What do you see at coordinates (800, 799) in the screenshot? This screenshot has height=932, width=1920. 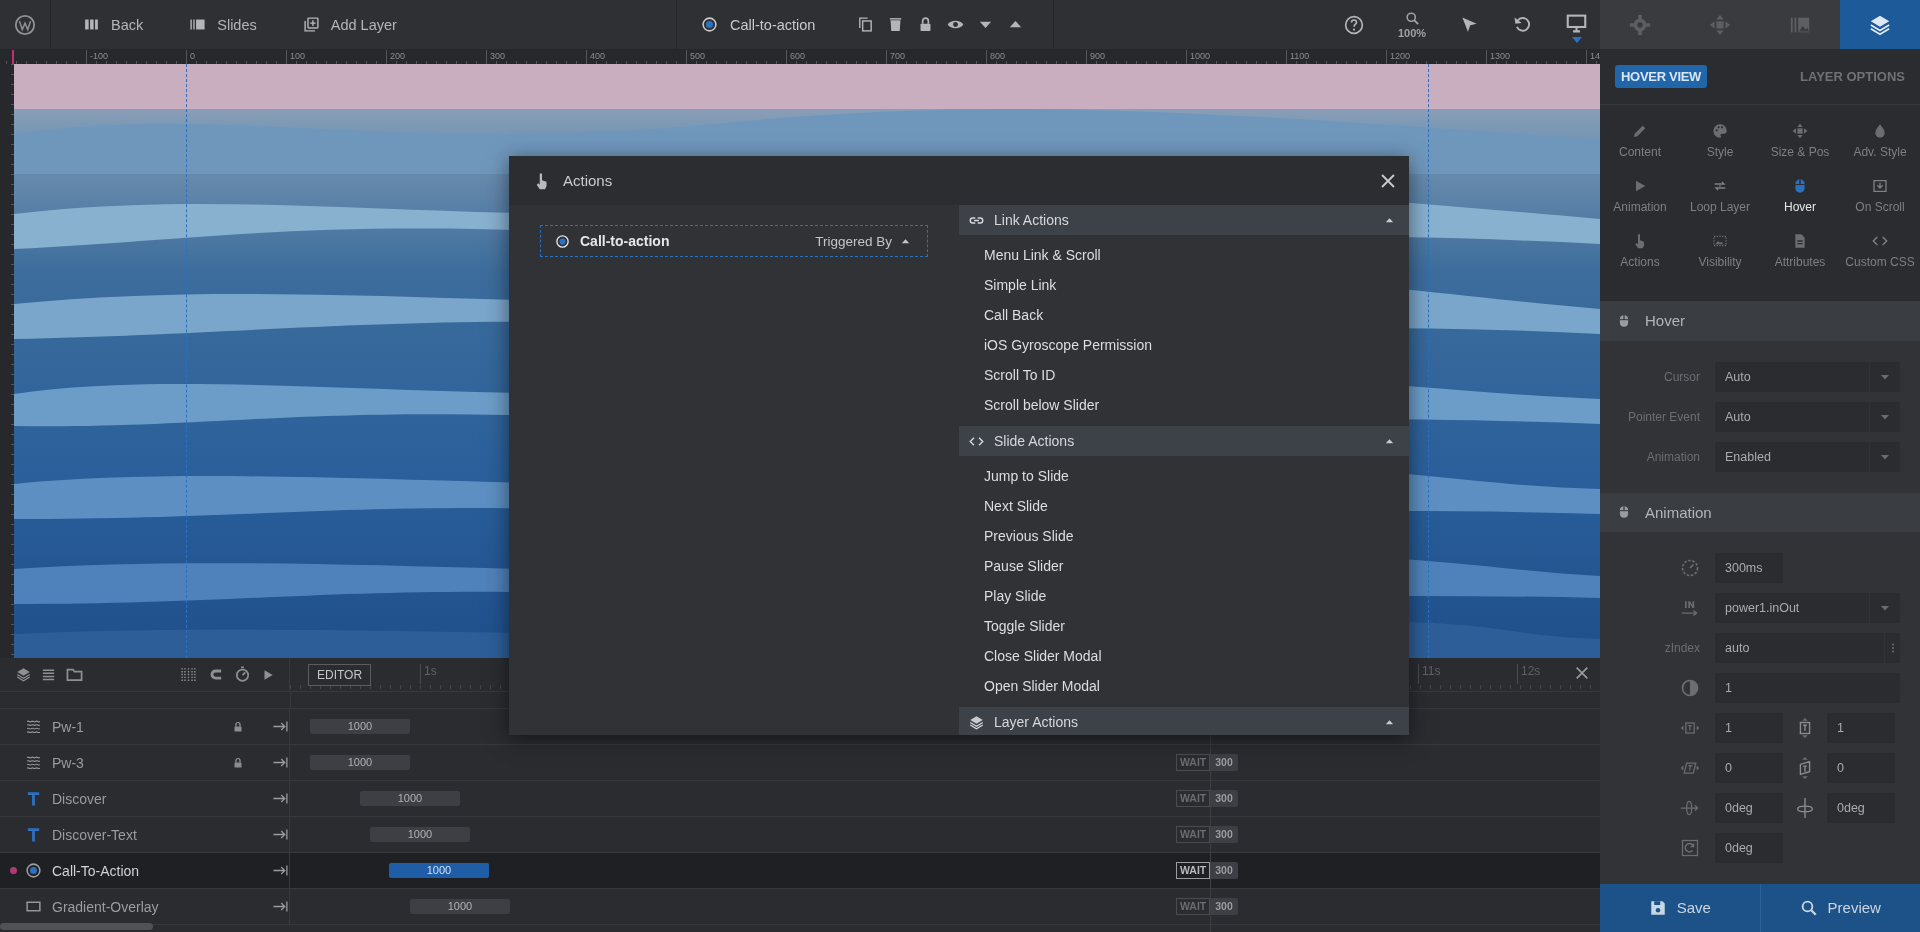 I see `layer-row: Discover 1000 WAIT 300` at bounding box center [800, 799].